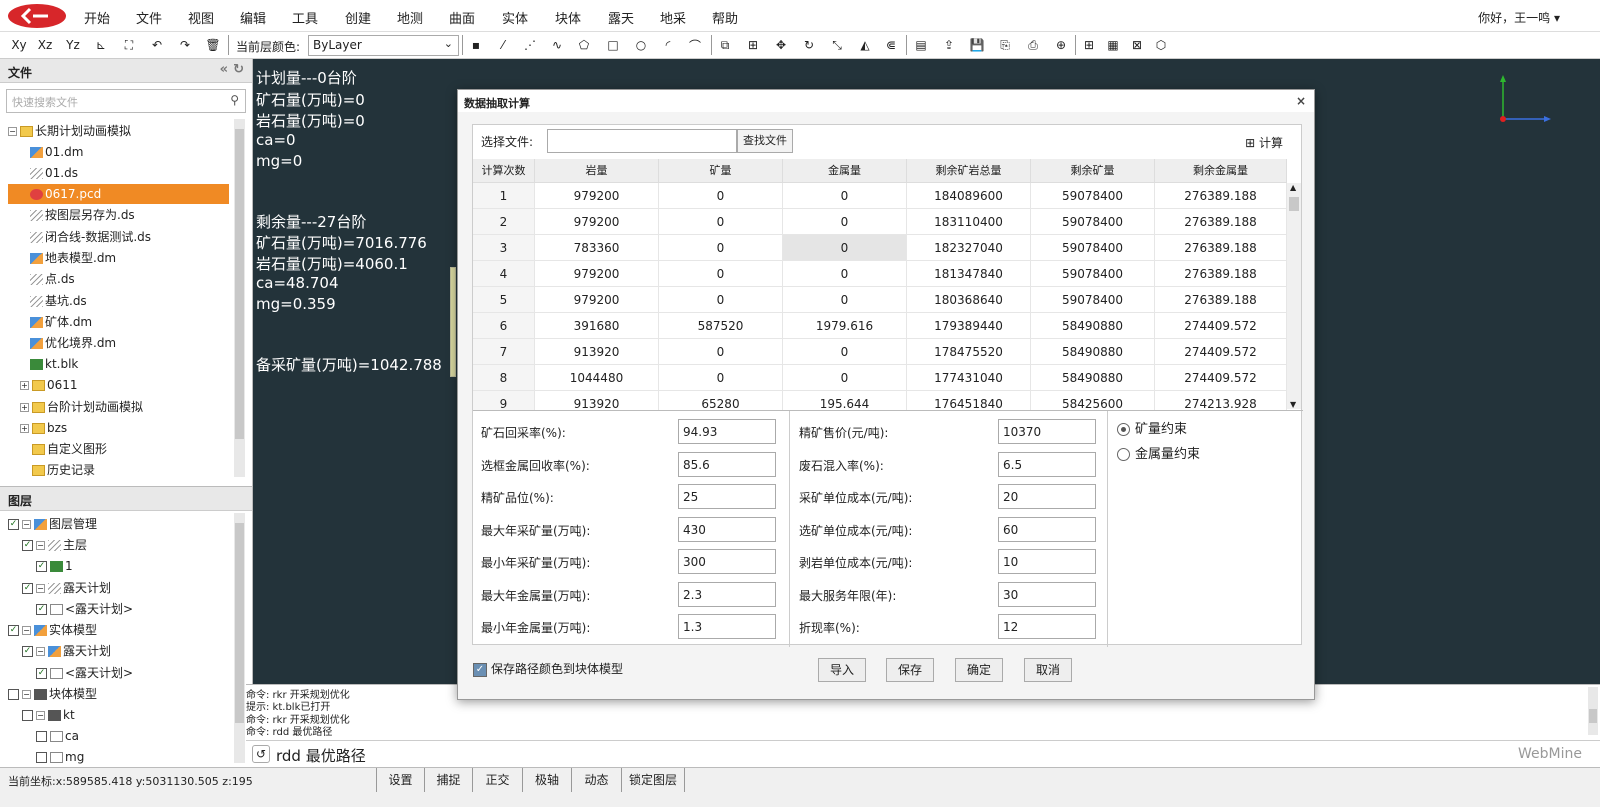 This screenshot has width=1600, height=807. Describe the element at coordinates (1593, 716) in the screenshot. I see `command-scroll-thumb` at that location.